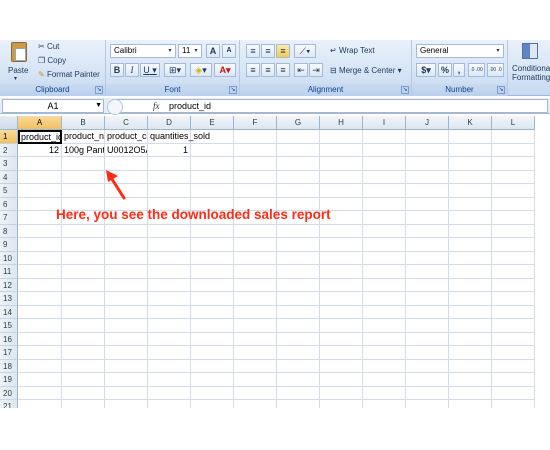  Describe the element at coordinates (83, 245) in the screenshot. I see `cell-B9` at that location.